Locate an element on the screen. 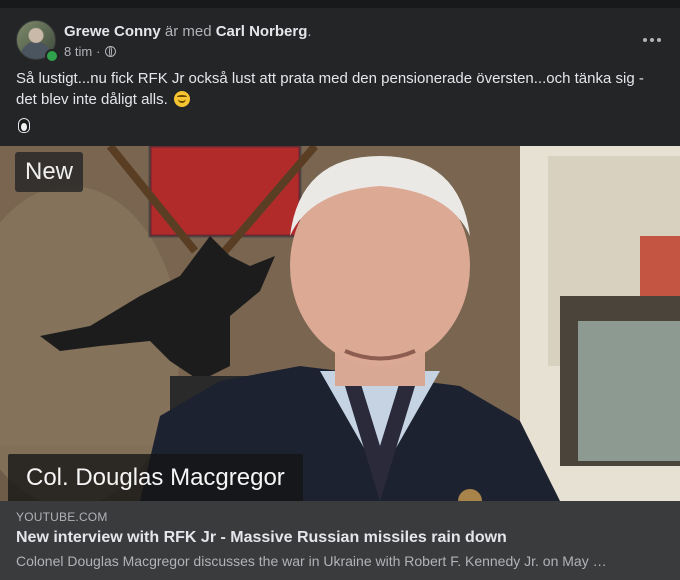  author-line: Grewe Conny är med Carl Norberg. is located at coordinates (188, 31).